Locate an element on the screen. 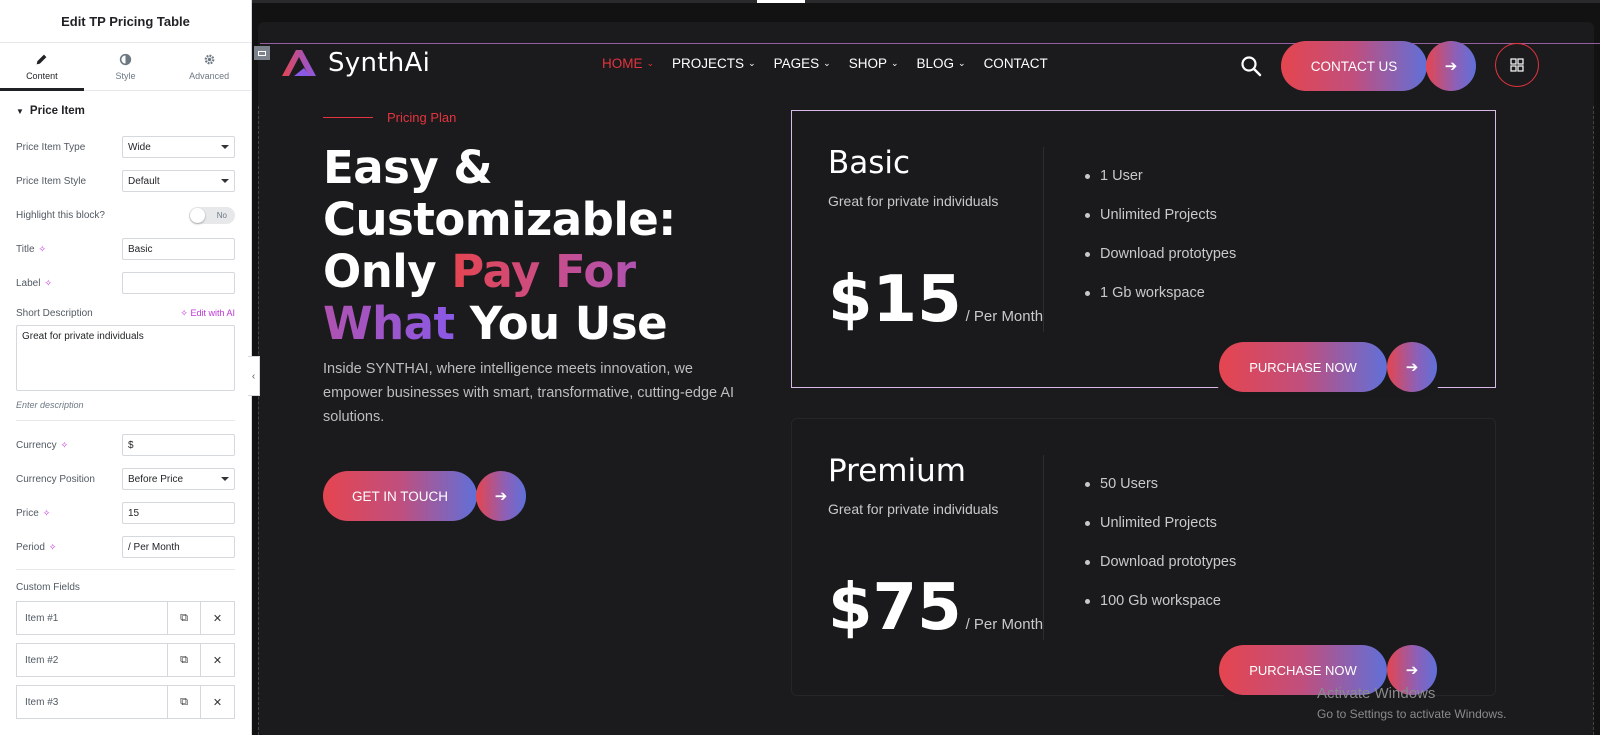  site-logo: SynthAi is located at coordinates (355, 63).